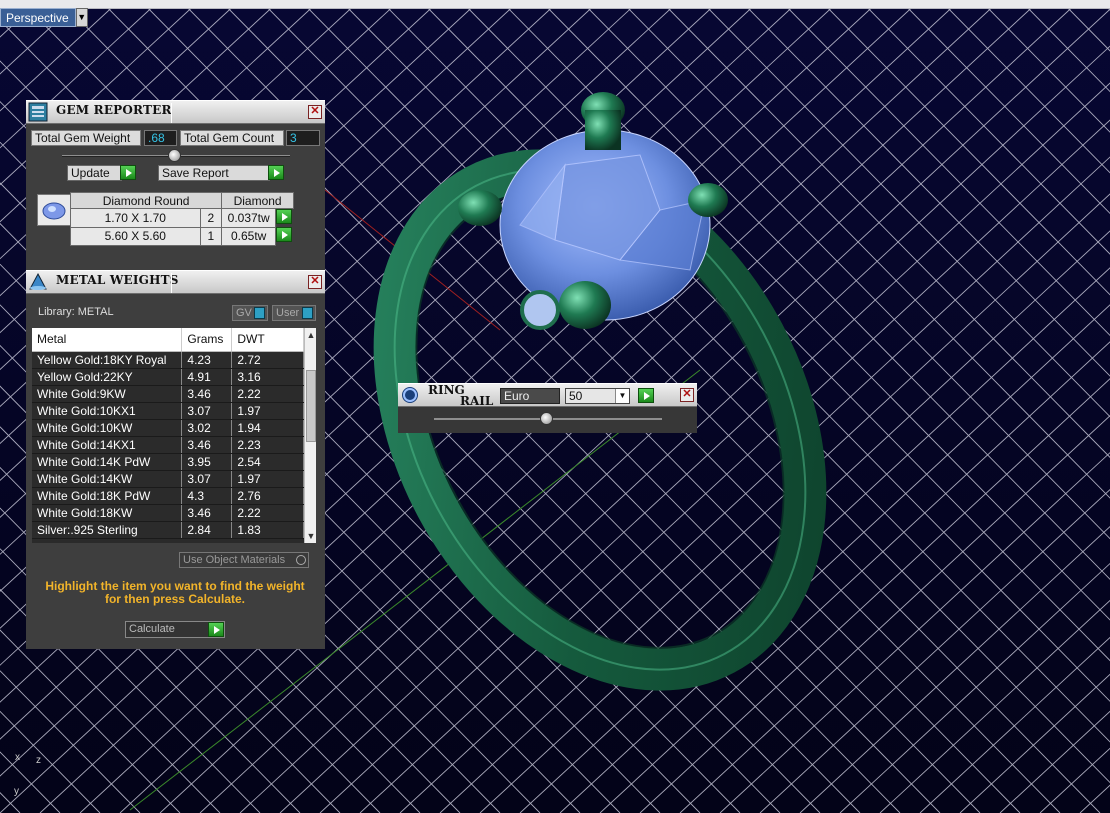 Image resolution: width=1110 pixels, height=813 pixels. Describe the element at coordinates (107, 340) in the screenshot. I see `column-metal: Metal` at that location.